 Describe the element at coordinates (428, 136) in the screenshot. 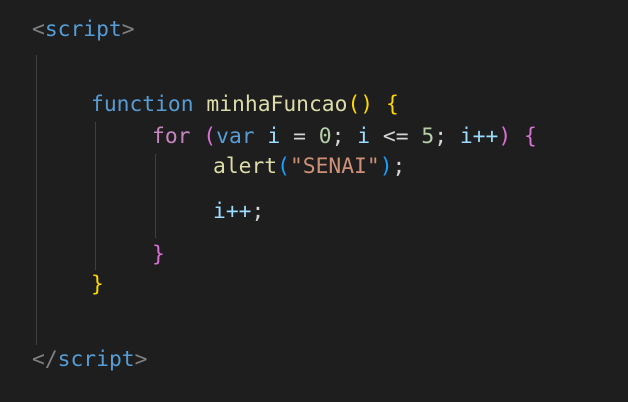

I see `condition-value: 5` at that location.